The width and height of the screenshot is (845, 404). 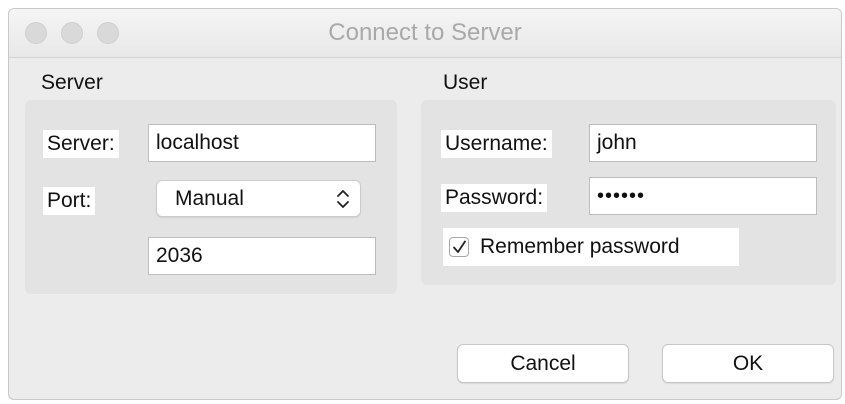 What do you see at coordinates (494, 198) in the screenshot?
I see `password-label: Password:` at bounding box center [494, 198].